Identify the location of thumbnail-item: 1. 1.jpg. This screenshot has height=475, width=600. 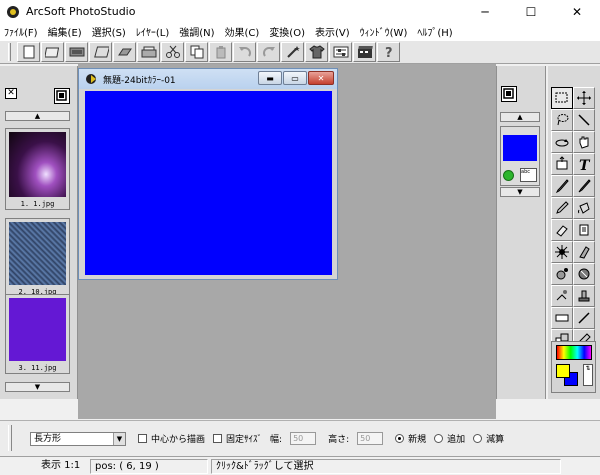
(37, 169).